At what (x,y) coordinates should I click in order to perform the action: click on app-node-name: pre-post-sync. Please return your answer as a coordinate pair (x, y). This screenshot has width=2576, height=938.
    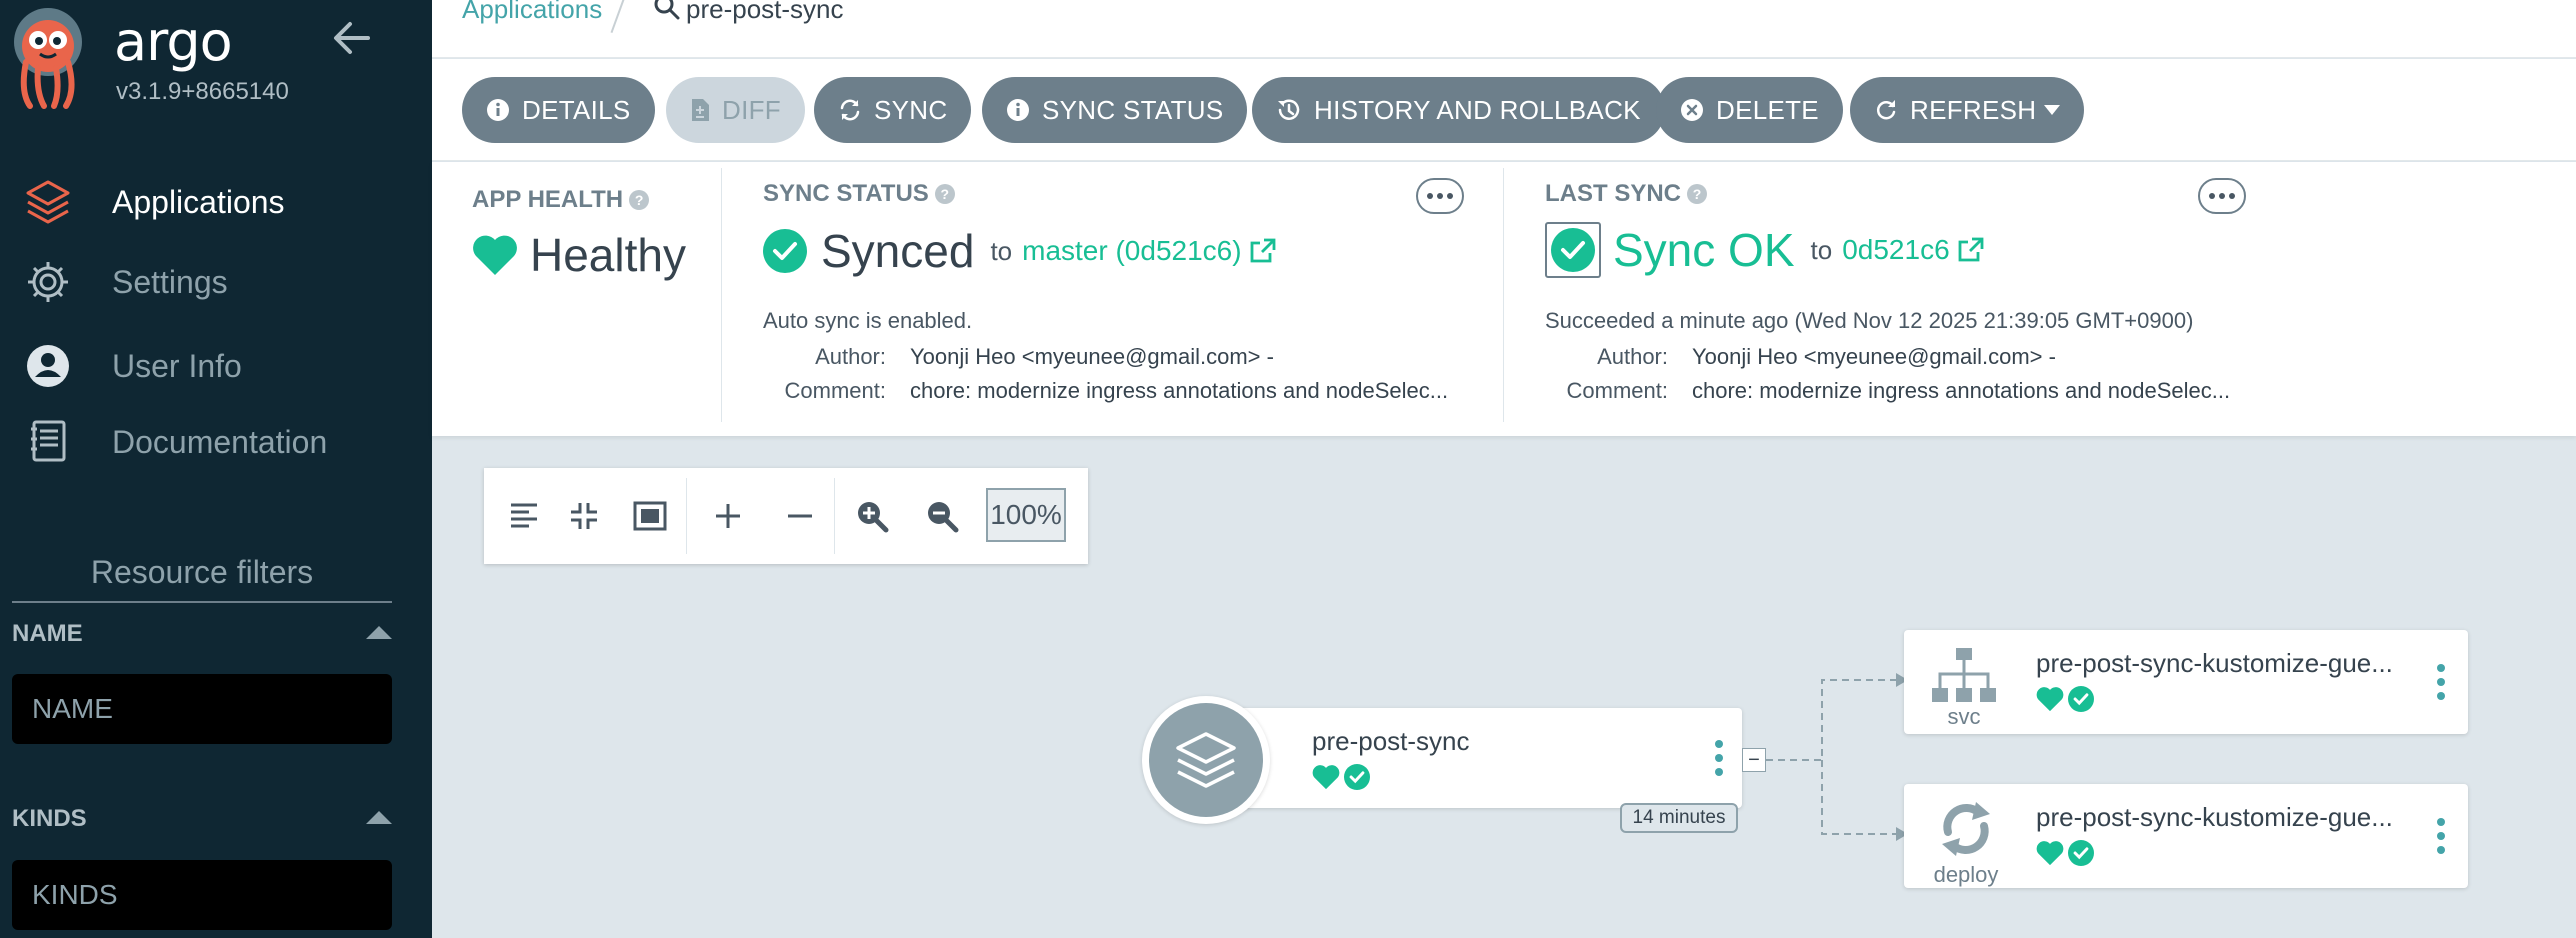
    Looking at the image, I should click on (1391, 741).